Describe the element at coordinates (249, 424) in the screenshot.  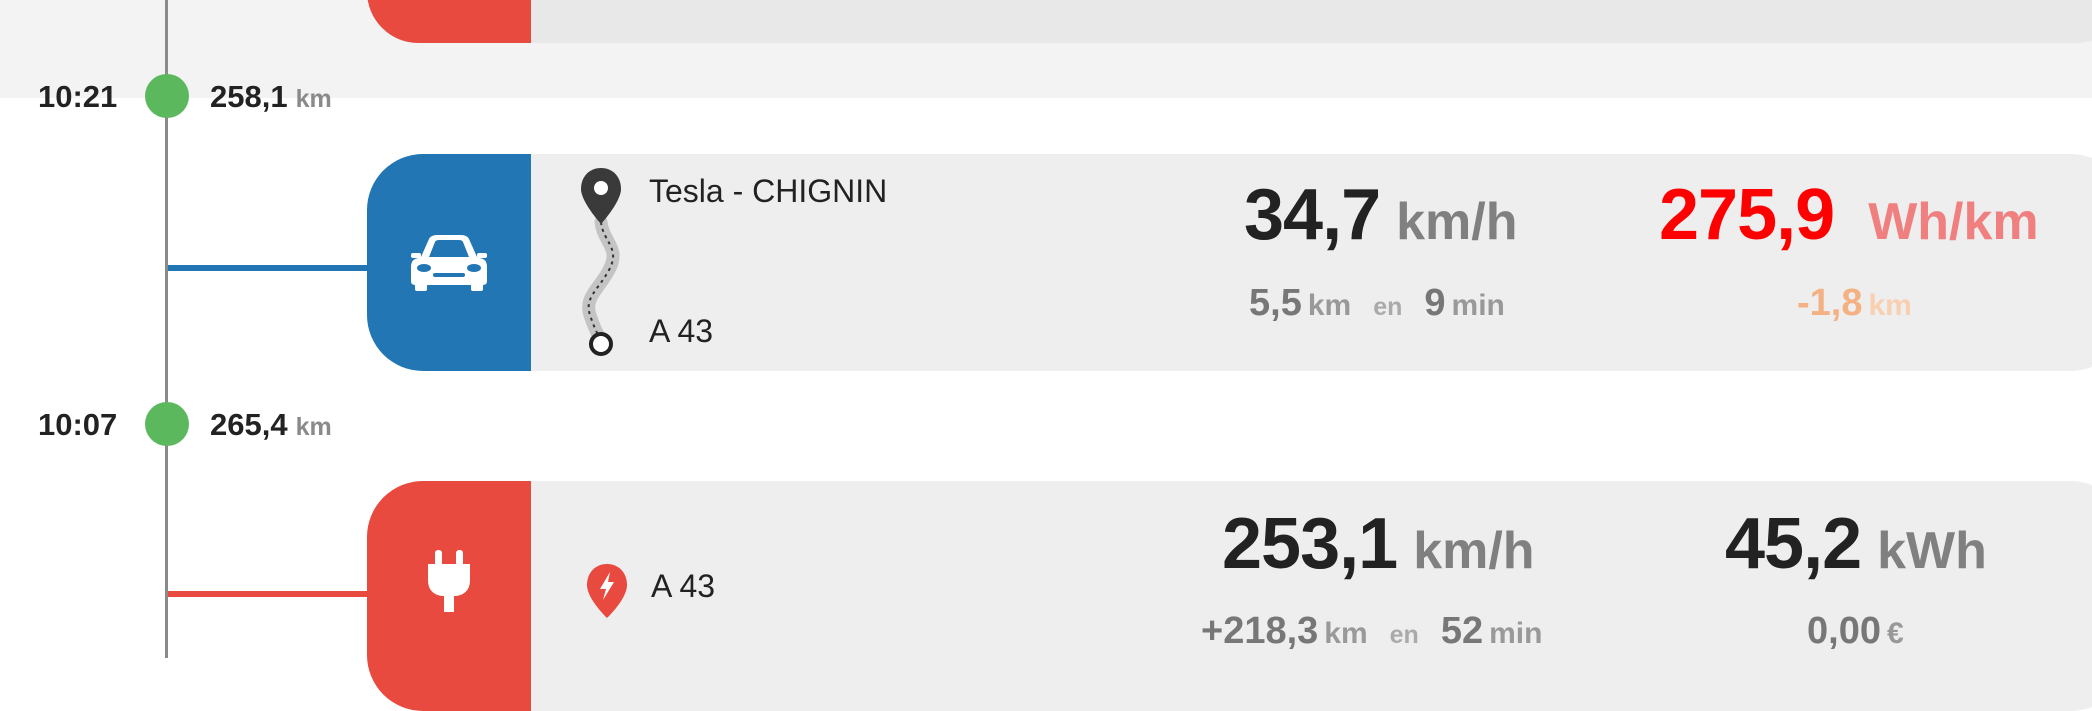
I see `odometer-value: 265,4` at that location.